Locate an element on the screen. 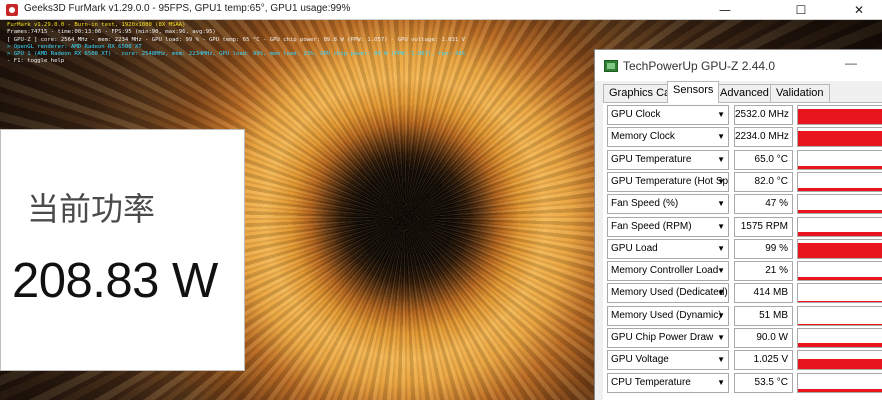 This screenshot has width=882, height=400. gpuz-titlebar: TechPowerUp GPU-Z 2.44.0 — is located at coordinates (738, 65).